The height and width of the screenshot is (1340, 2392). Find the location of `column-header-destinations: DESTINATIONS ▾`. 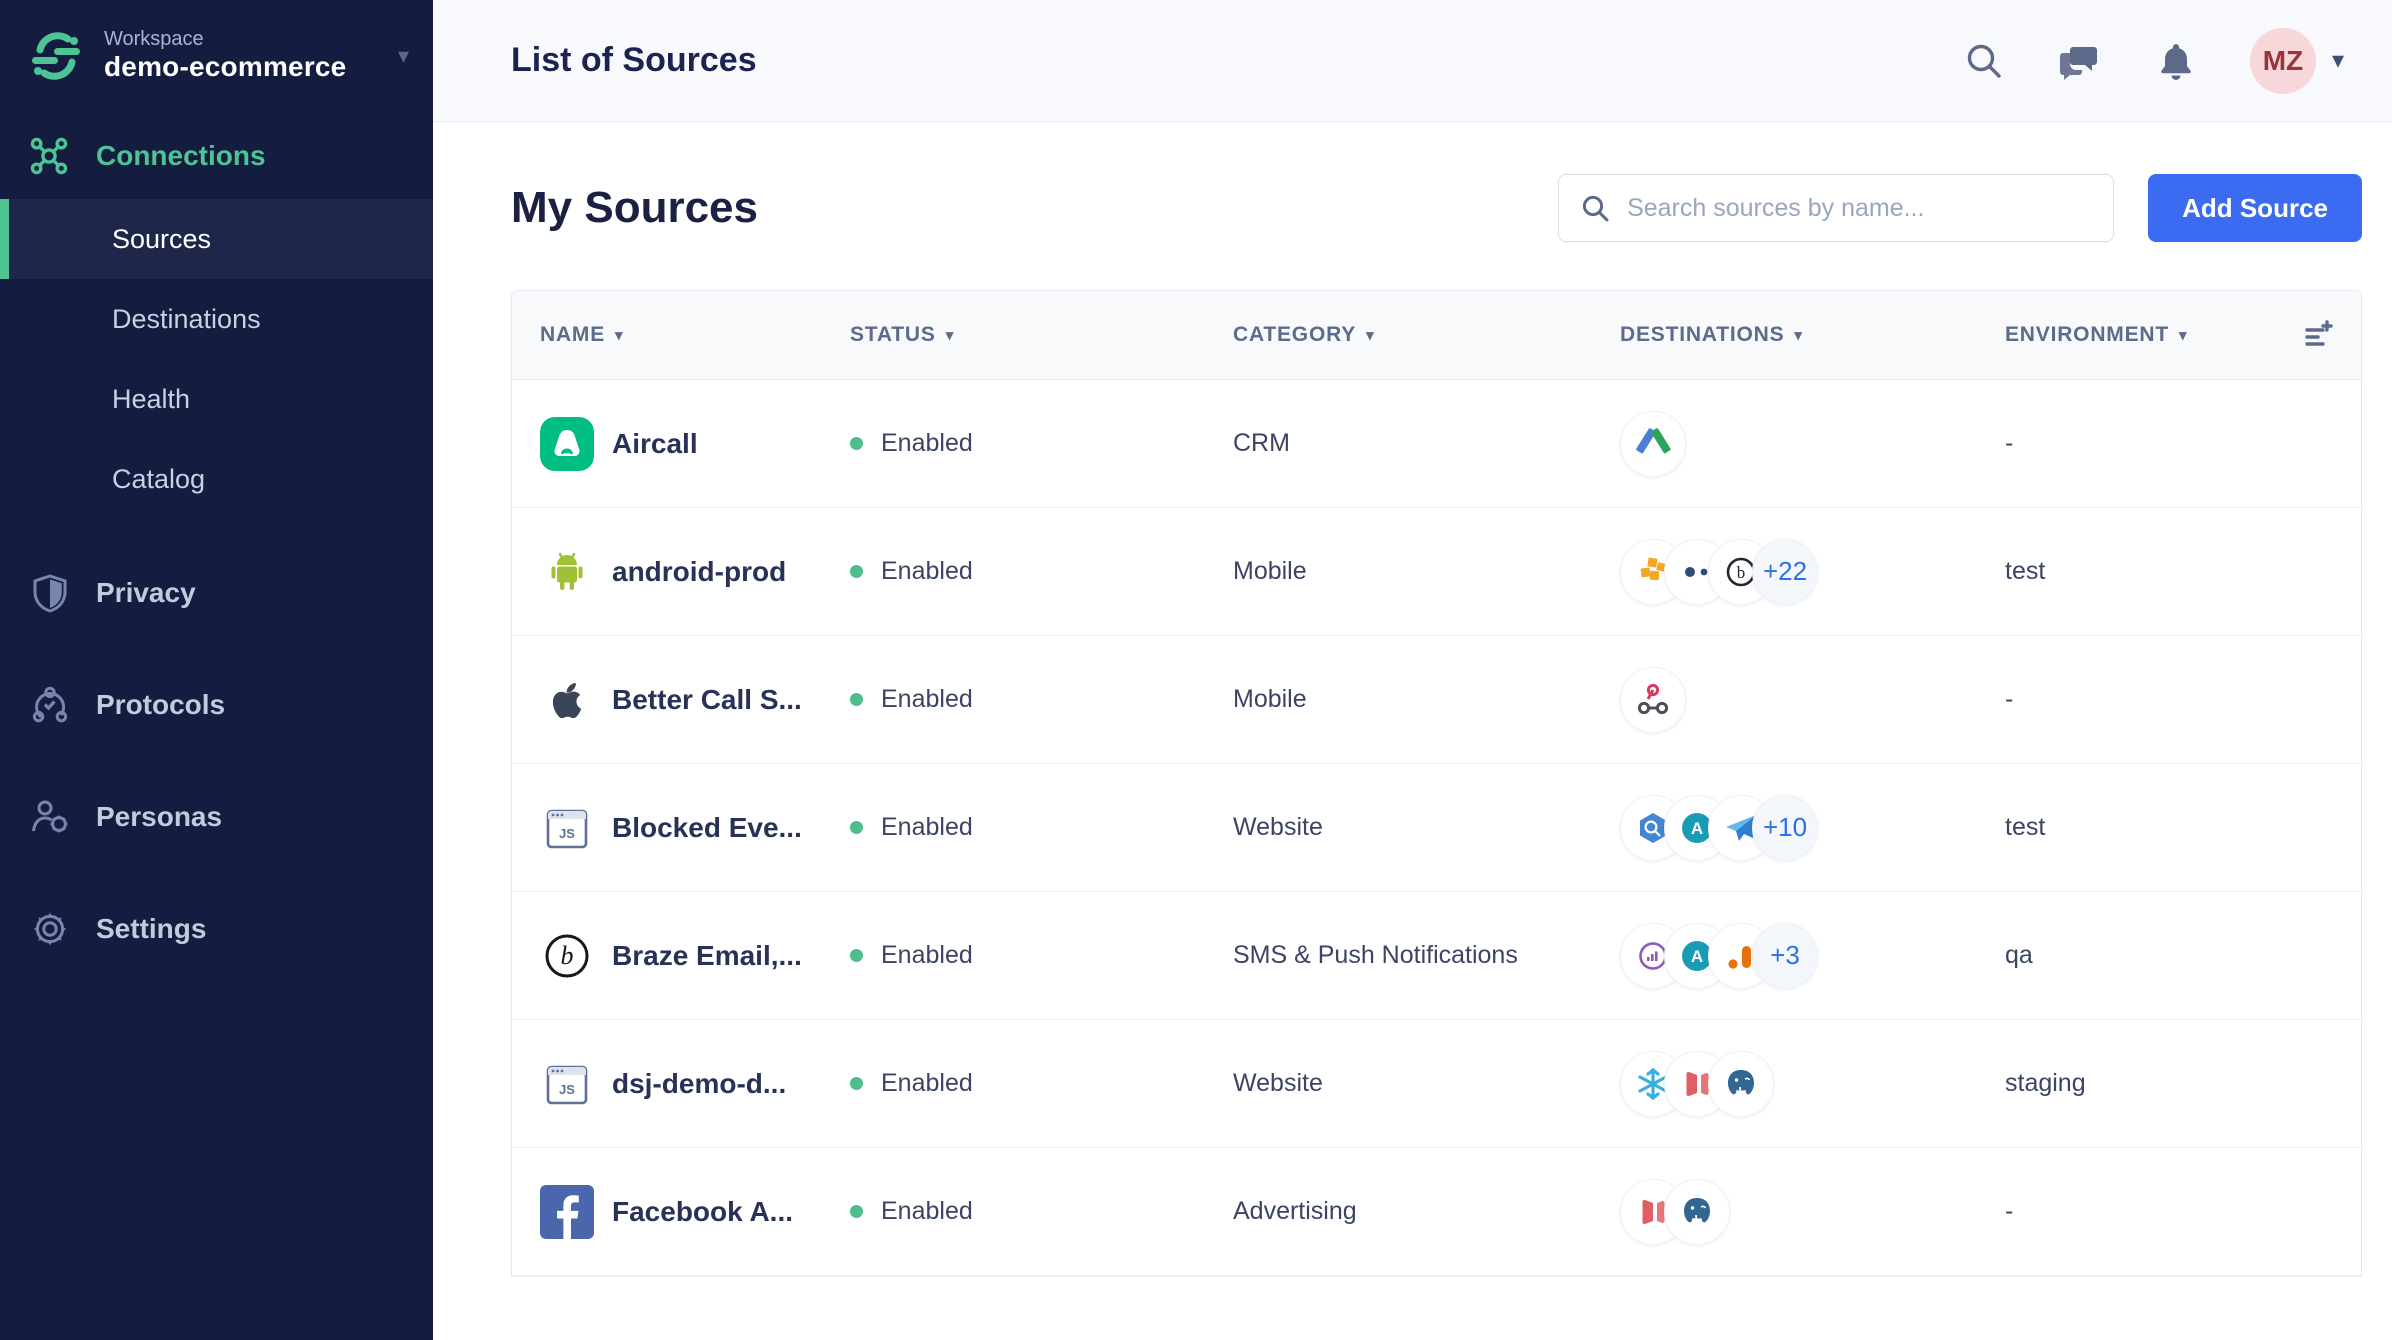

column-header-destinations: DESTINATIONS ▾ is located at coordinates (1812, 335).